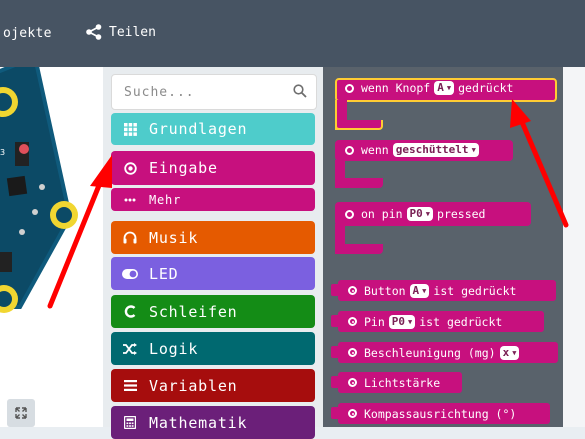 This screenshot has height=439, width=585. What do you see at coordinates (574, 247) in the screenshot?
I see `workspace-edge` at bounding box center [574, 247].